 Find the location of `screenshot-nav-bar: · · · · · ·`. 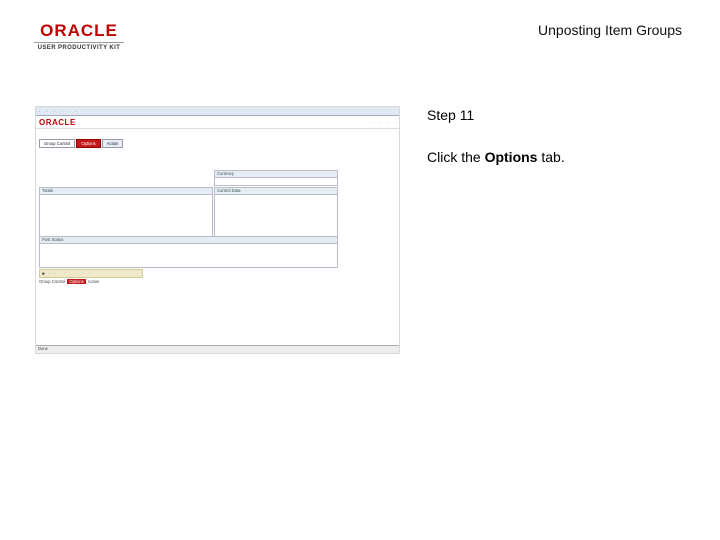

screenshot-nav-bar: · · · · · · is located at coordinates (217, 111).